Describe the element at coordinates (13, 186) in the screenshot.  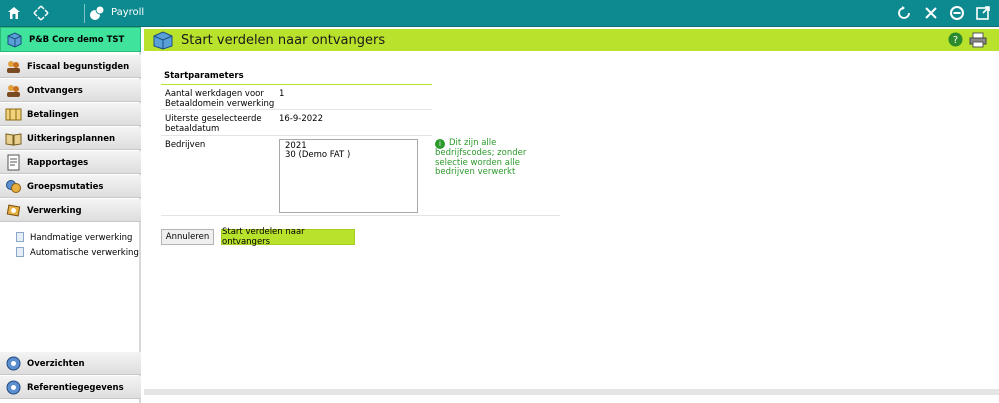
I see `coins-icon` at that location.